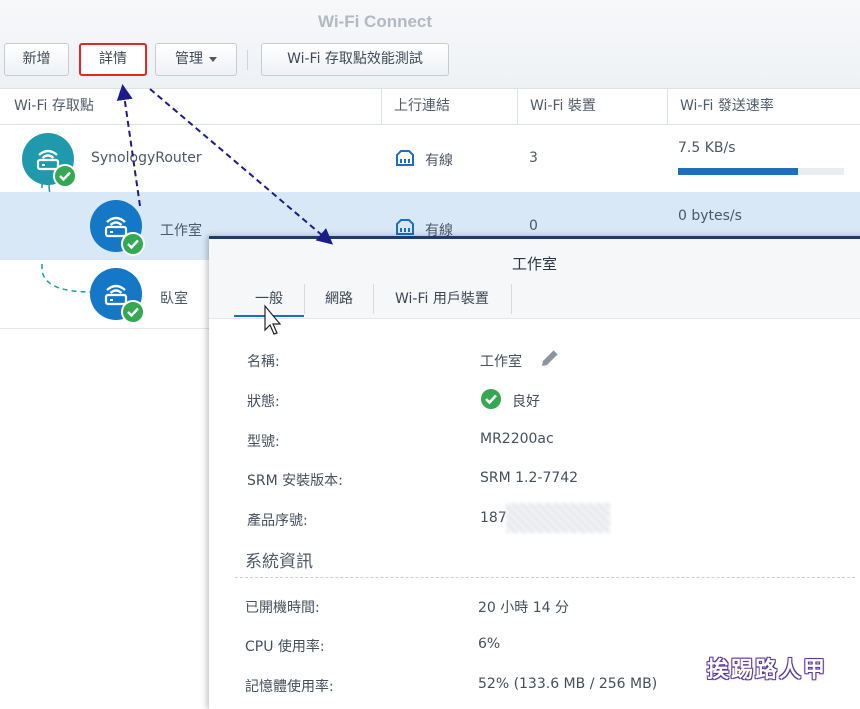 The width and height of the screenshot is (860, 709). Describe the element at coordinates (279, 562) in the screenshot. I see `section-title-system-info: 系統資訊` at that location.